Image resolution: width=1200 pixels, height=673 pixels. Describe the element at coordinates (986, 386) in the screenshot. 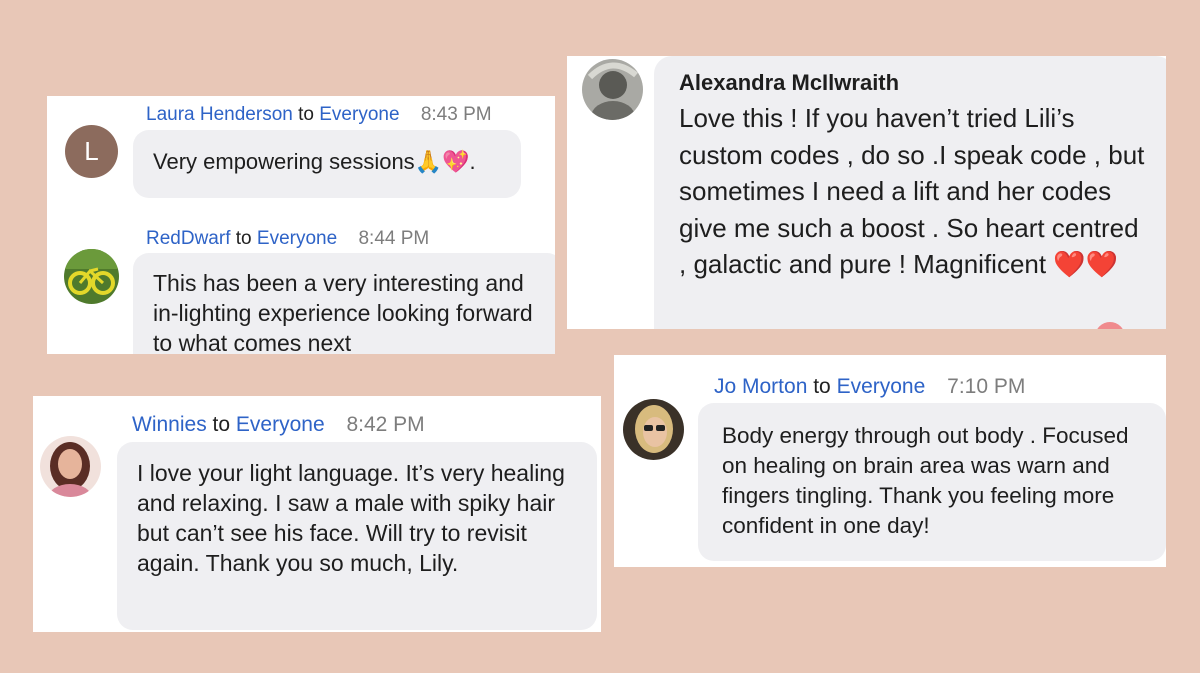

I see `message-time: 7:10 PM` at that location.